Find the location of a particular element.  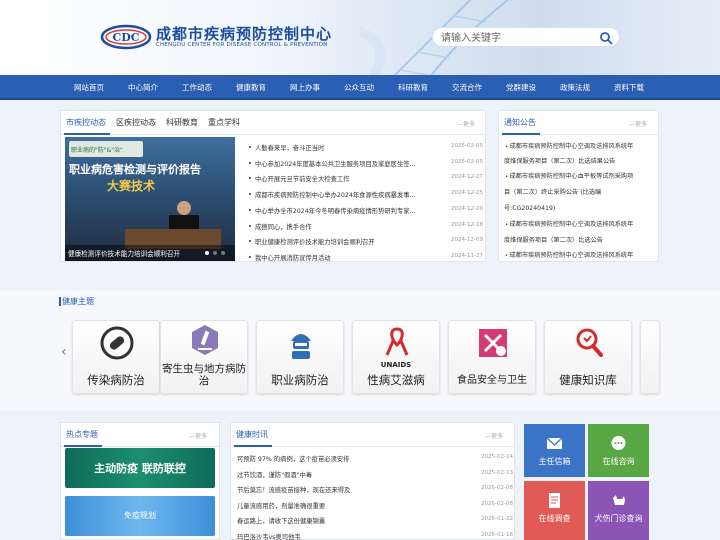

tab-research: 科研教育 is located at coordinates (182, 122).